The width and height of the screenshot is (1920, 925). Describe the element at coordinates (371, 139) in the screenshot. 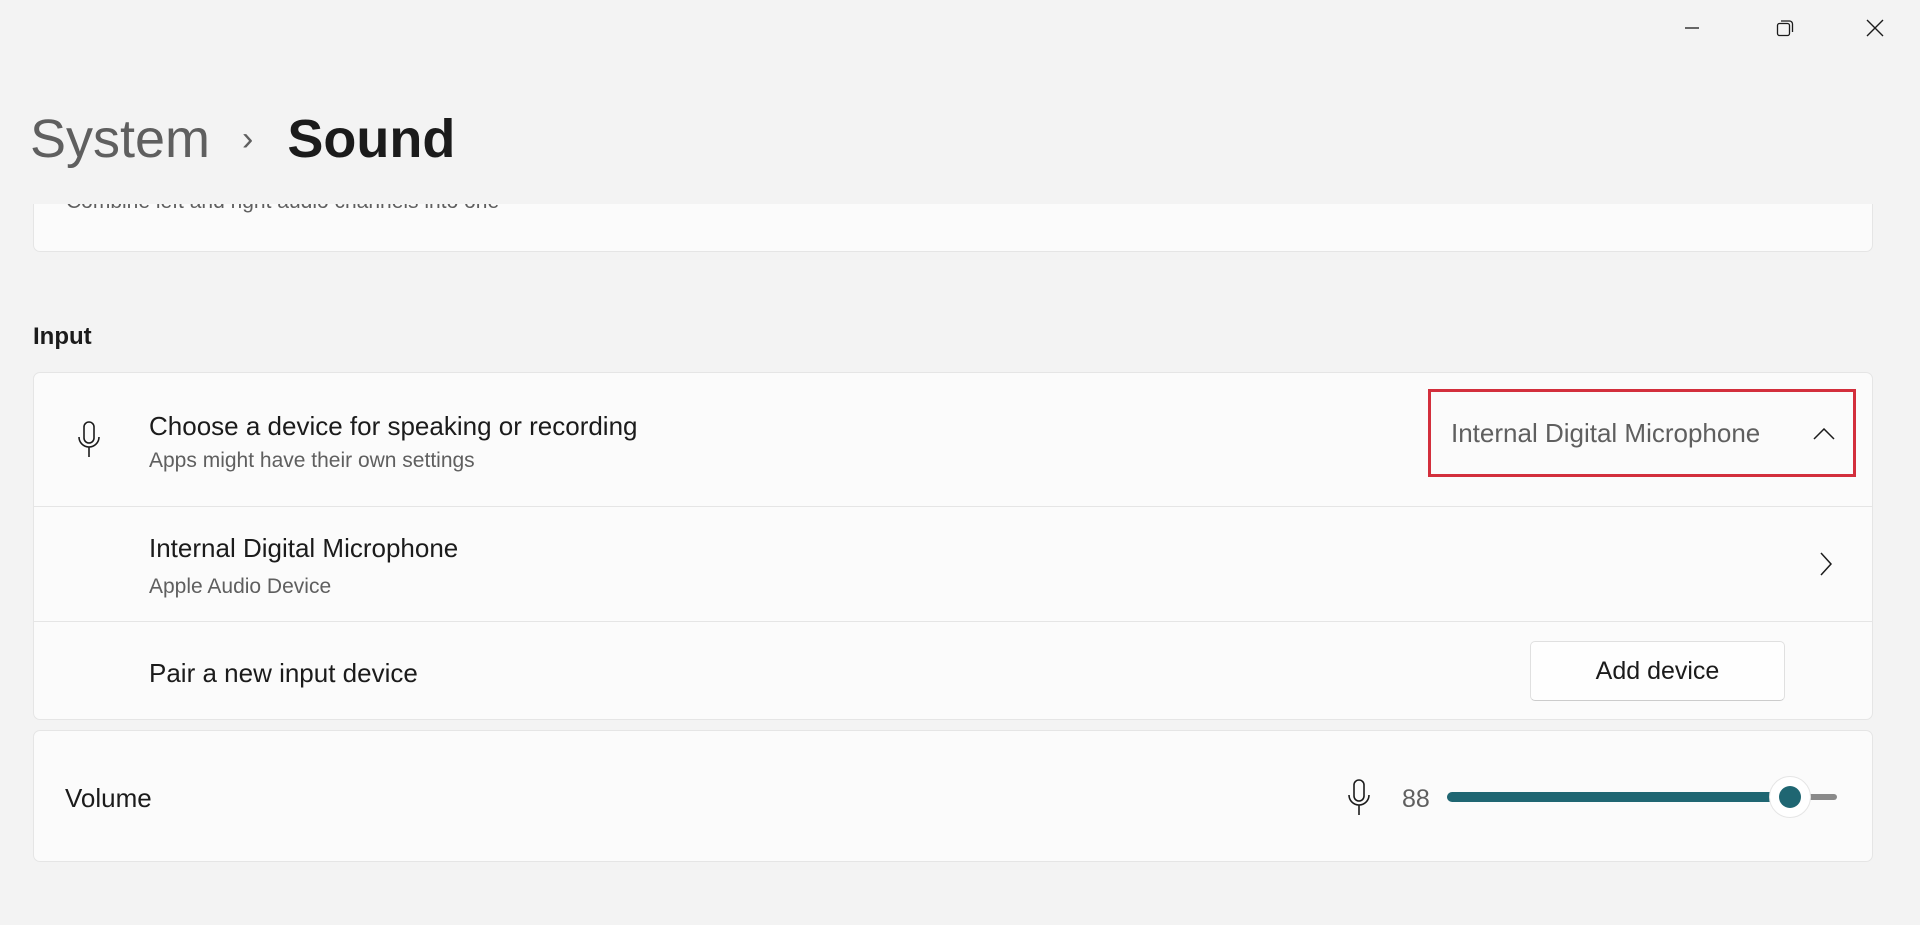

I see `page-title: Sound` at that location.